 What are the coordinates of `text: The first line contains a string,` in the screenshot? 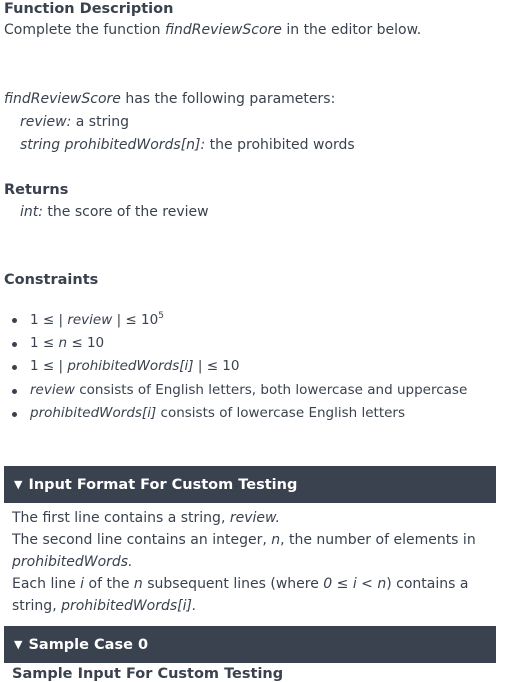 It's located at (121, 518).